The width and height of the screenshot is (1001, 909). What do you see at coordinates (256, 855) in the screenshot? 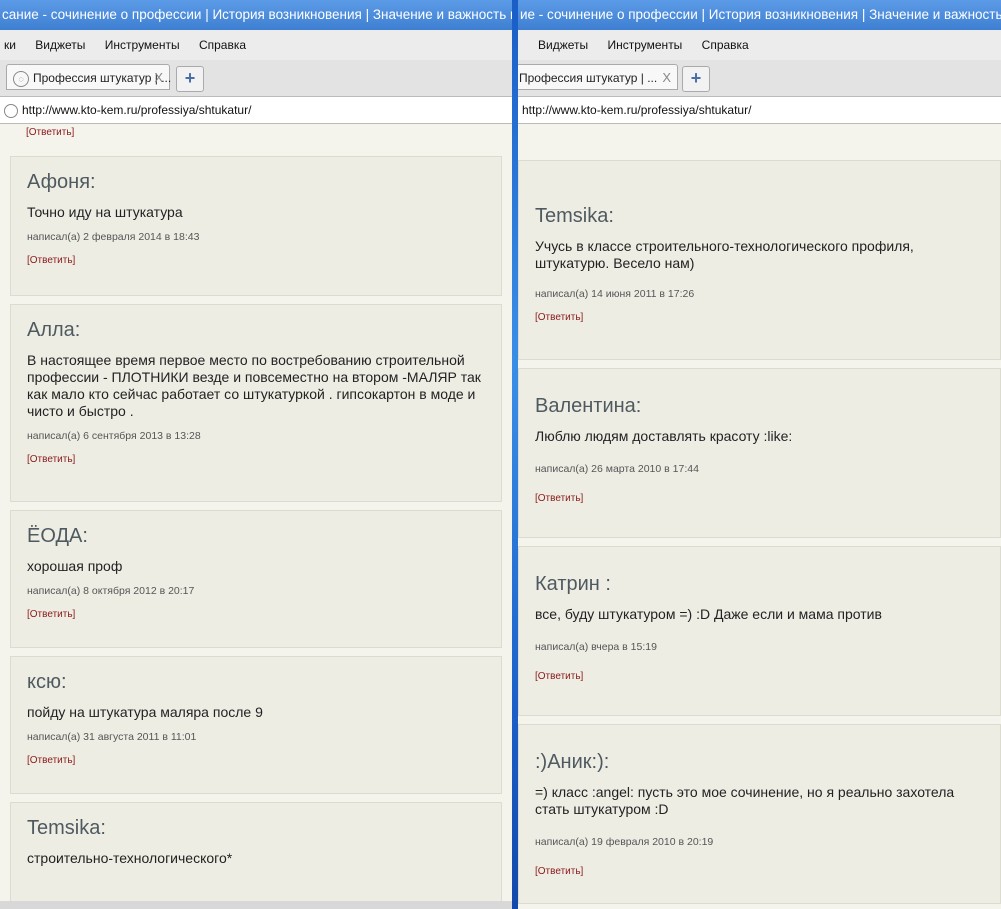
I see `comment: Temsika: строительно-технологического*` at bounding box center [256, 855].